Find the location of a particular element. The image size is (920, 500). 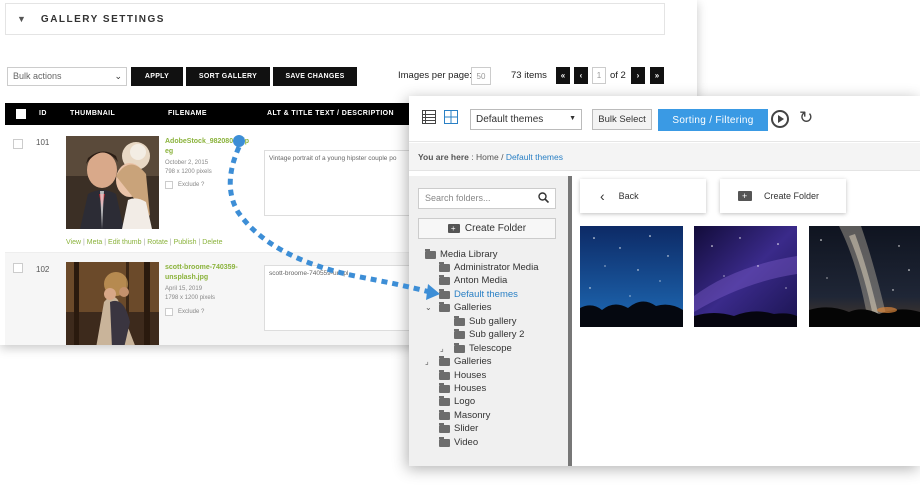

description-field: scott-broome-740559-unspl is located at coordinates (344, 298).